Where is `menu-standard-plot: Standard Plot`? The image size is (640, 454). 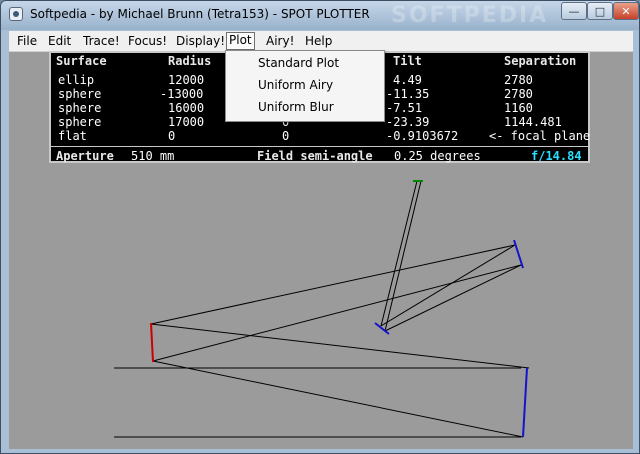
menu-standard-plot: Standard Plot is located at coordinates (298, 63).